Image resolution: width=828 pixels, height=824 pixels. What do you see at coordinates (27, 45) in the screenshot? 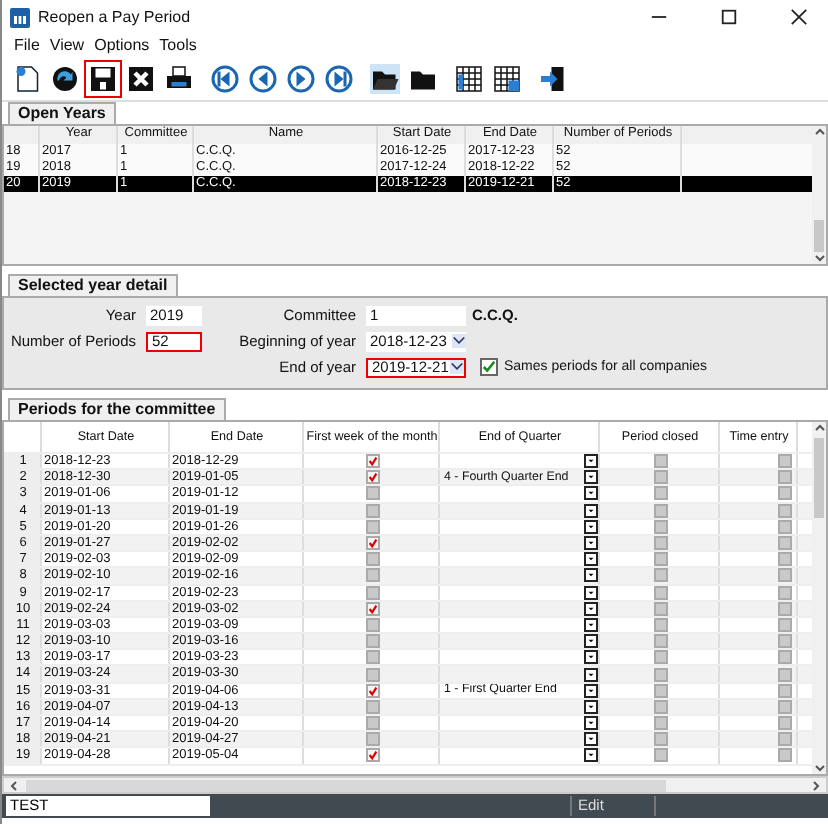
I see `menu-item: File` at bounding box center [27, 45].